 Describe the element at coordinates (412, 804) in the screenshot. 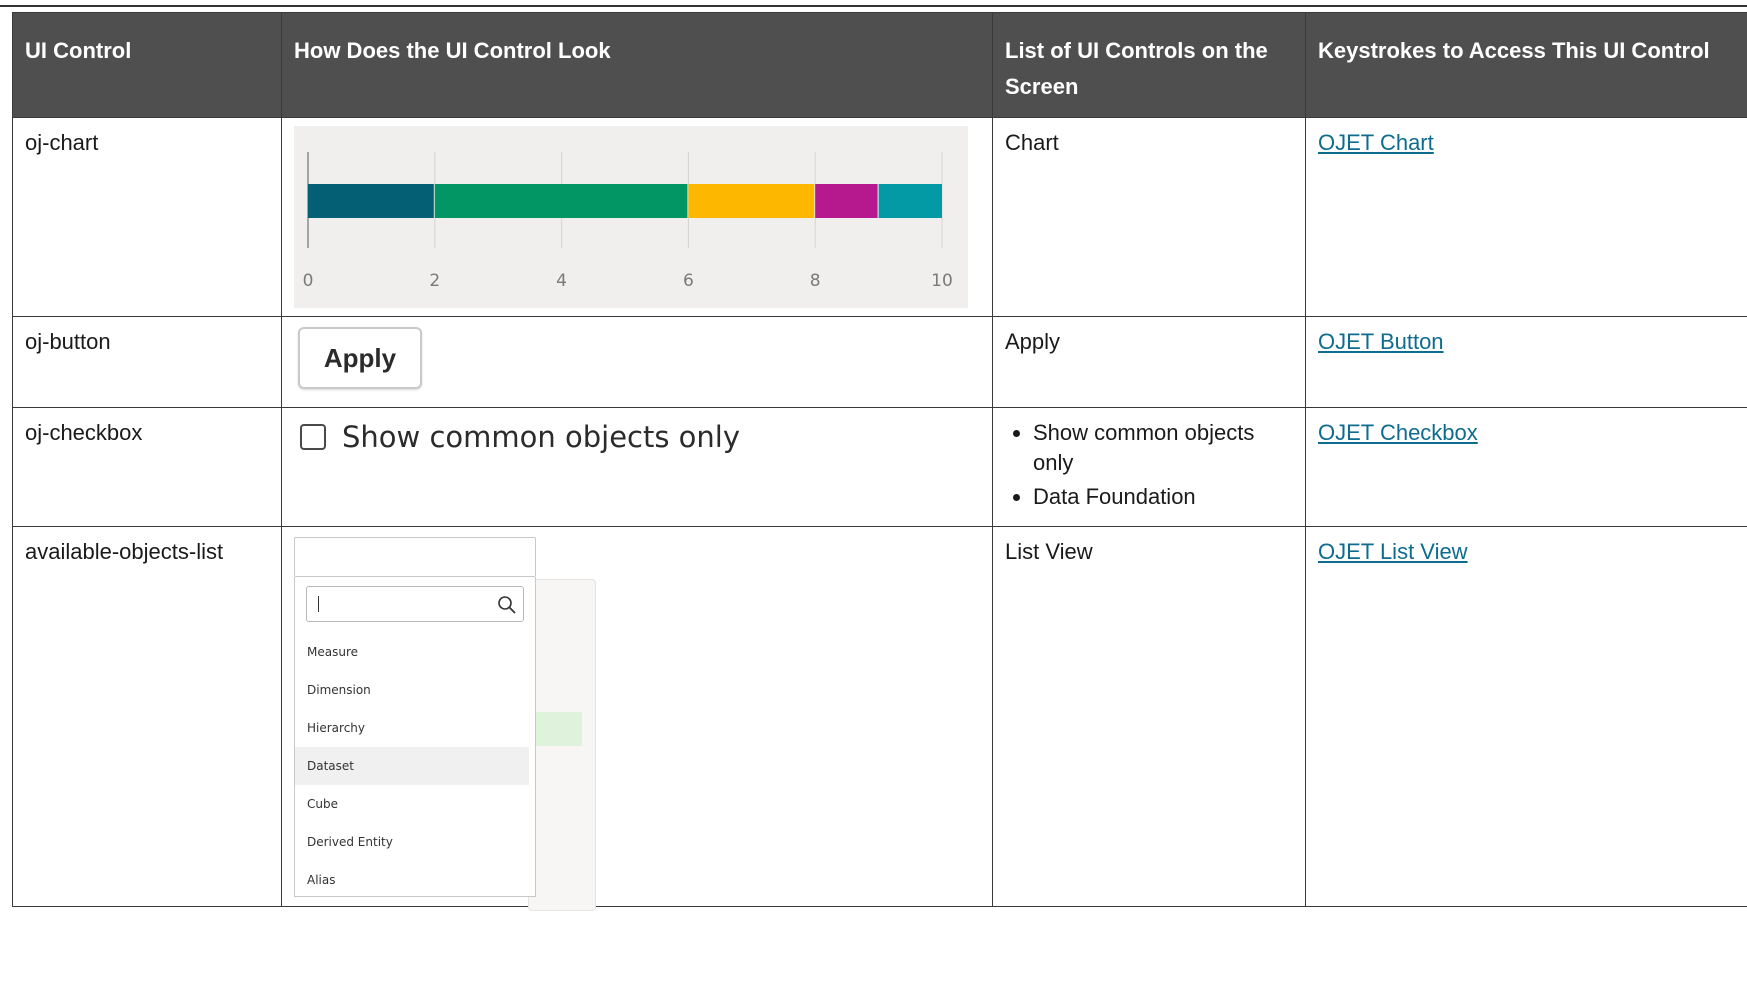

I see `listview-item: Cube` at that location.